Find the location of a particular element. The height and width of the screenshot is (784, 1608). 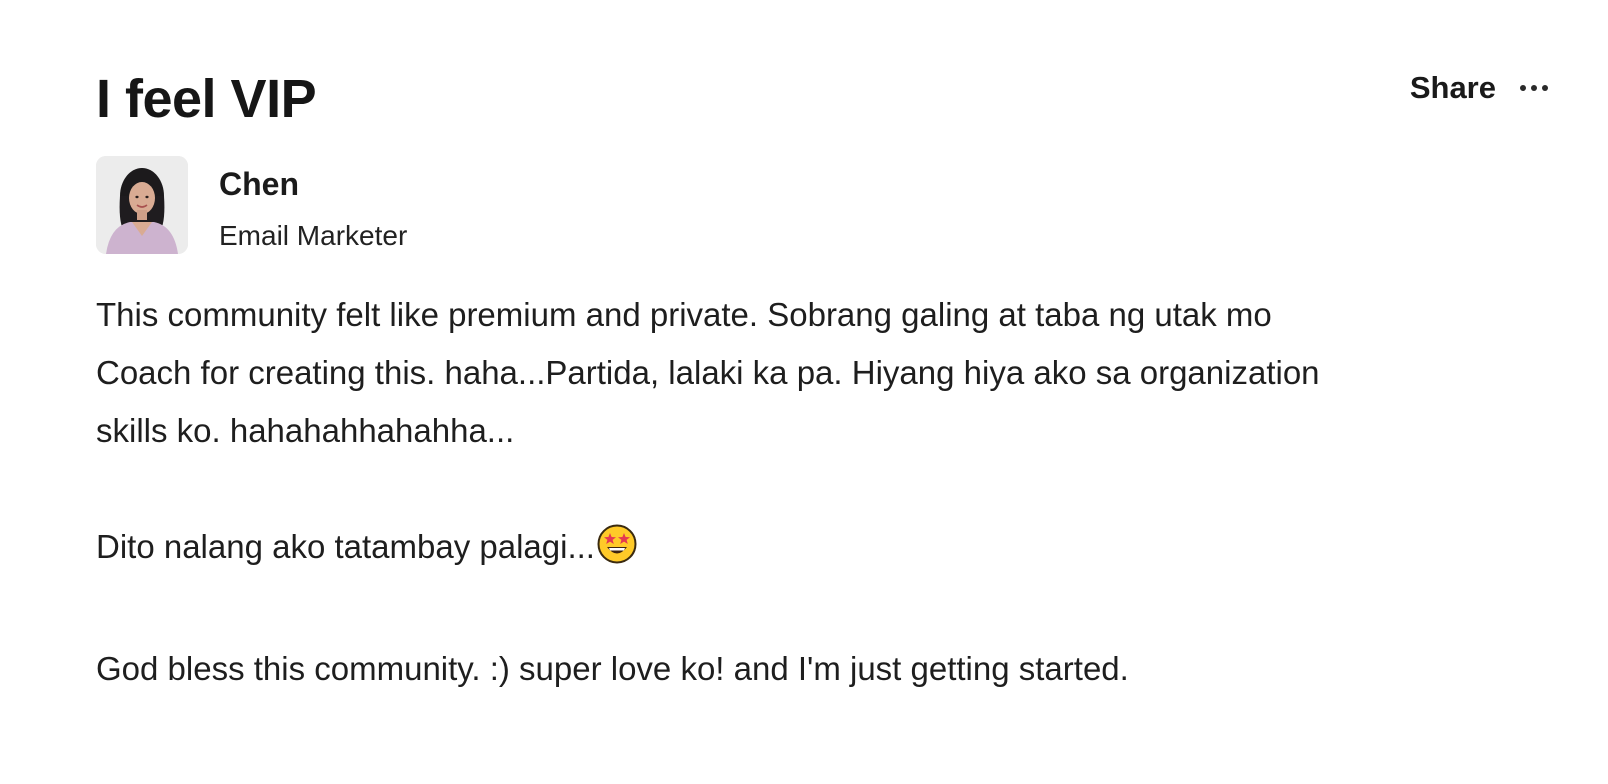

more-options-icon is located at coordinates (1534, 88).